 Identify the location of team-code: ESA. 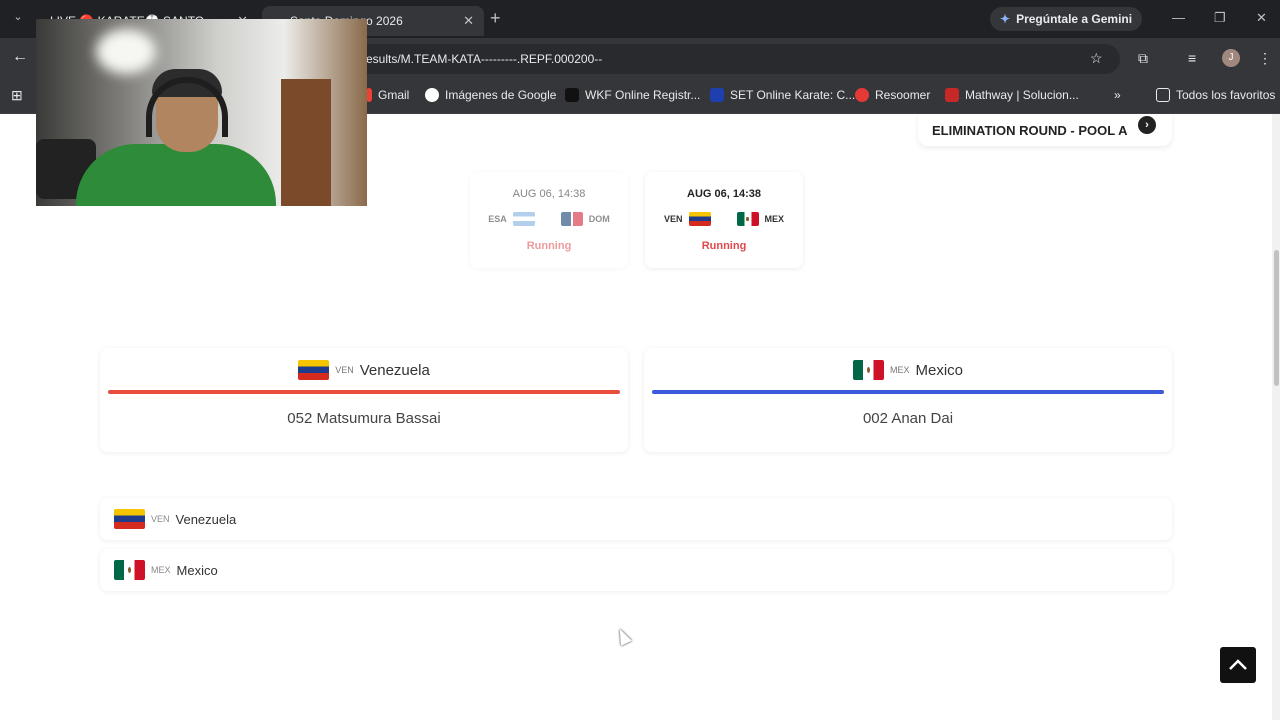
(497, 219).